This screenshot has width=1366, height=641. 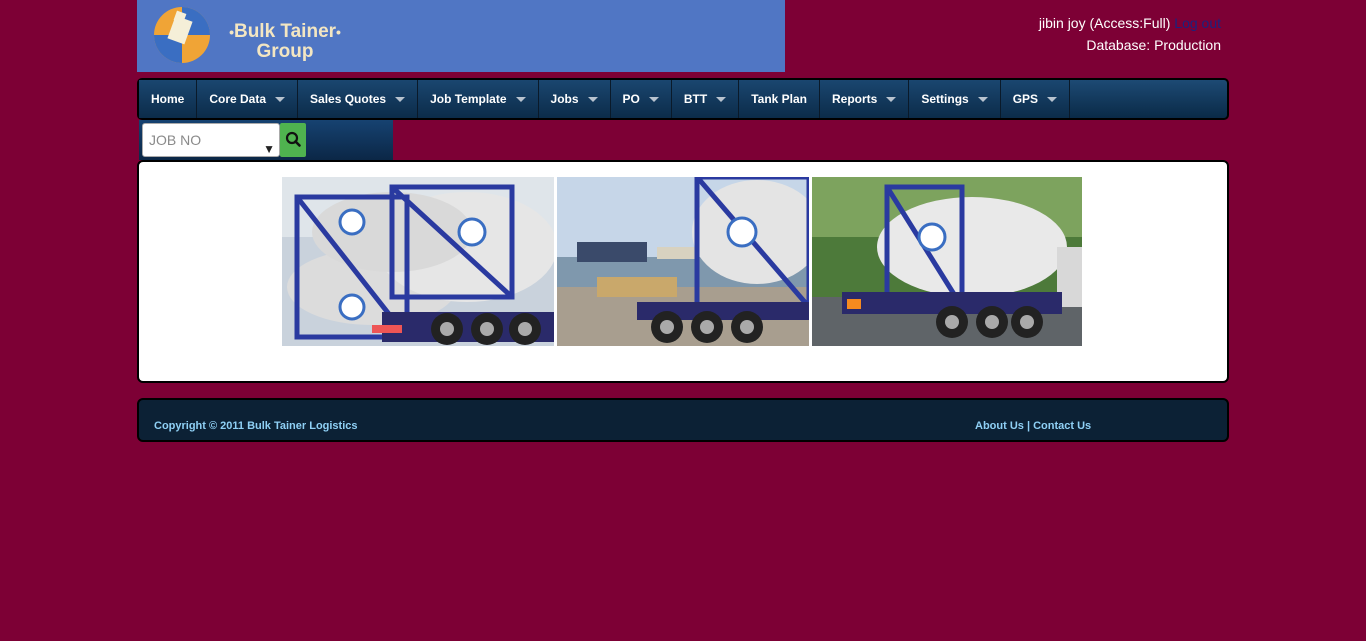 I want to click on nav-item-label: Job Template, so click(x=468, y=99).